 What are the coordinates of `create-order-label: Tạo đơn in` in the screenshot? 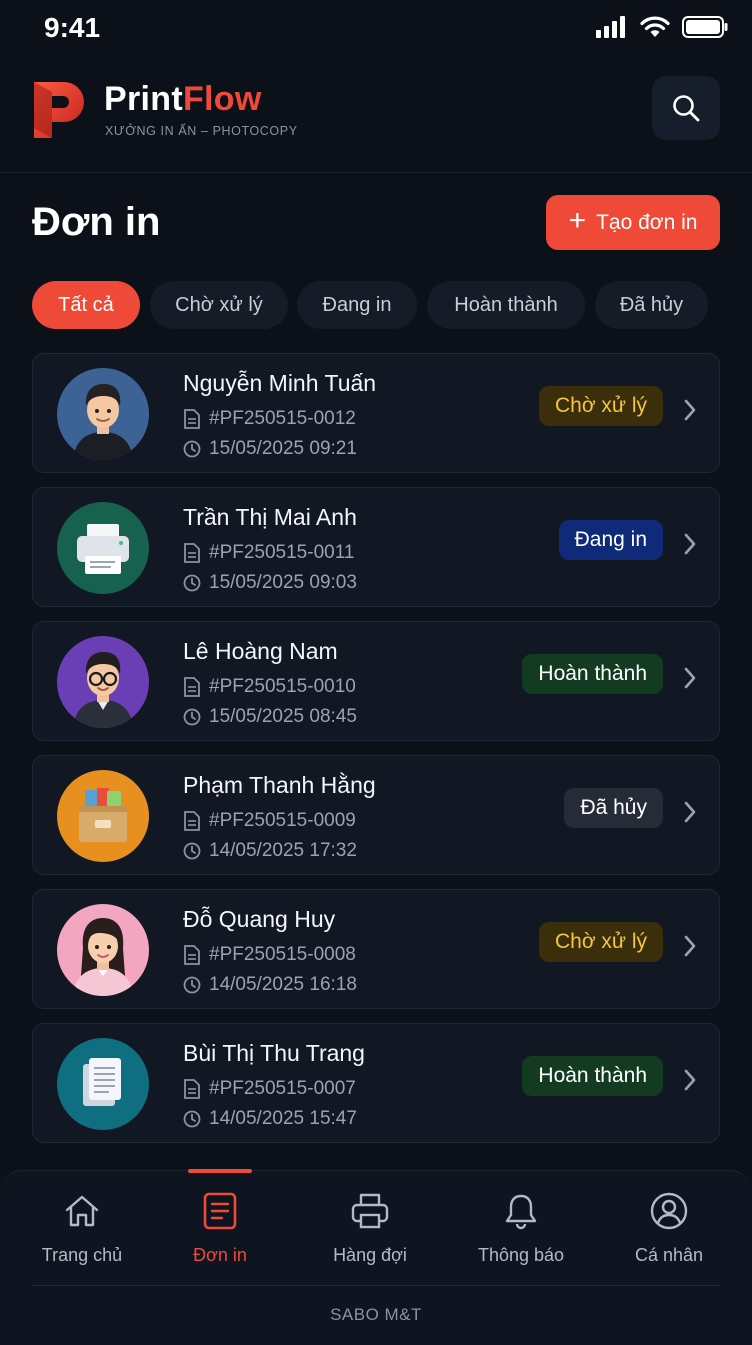 It's located at (647, 222).